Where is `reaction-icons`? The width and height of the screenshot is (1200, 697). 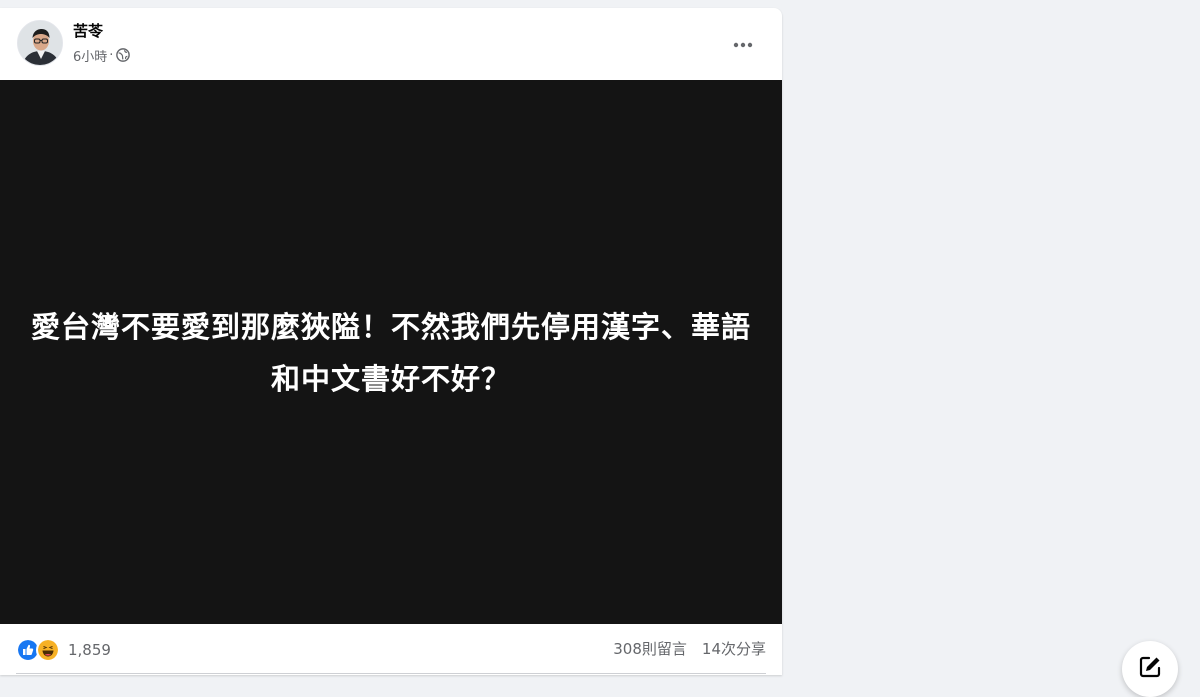 reaction-icons is located at coordinates (38, 650).